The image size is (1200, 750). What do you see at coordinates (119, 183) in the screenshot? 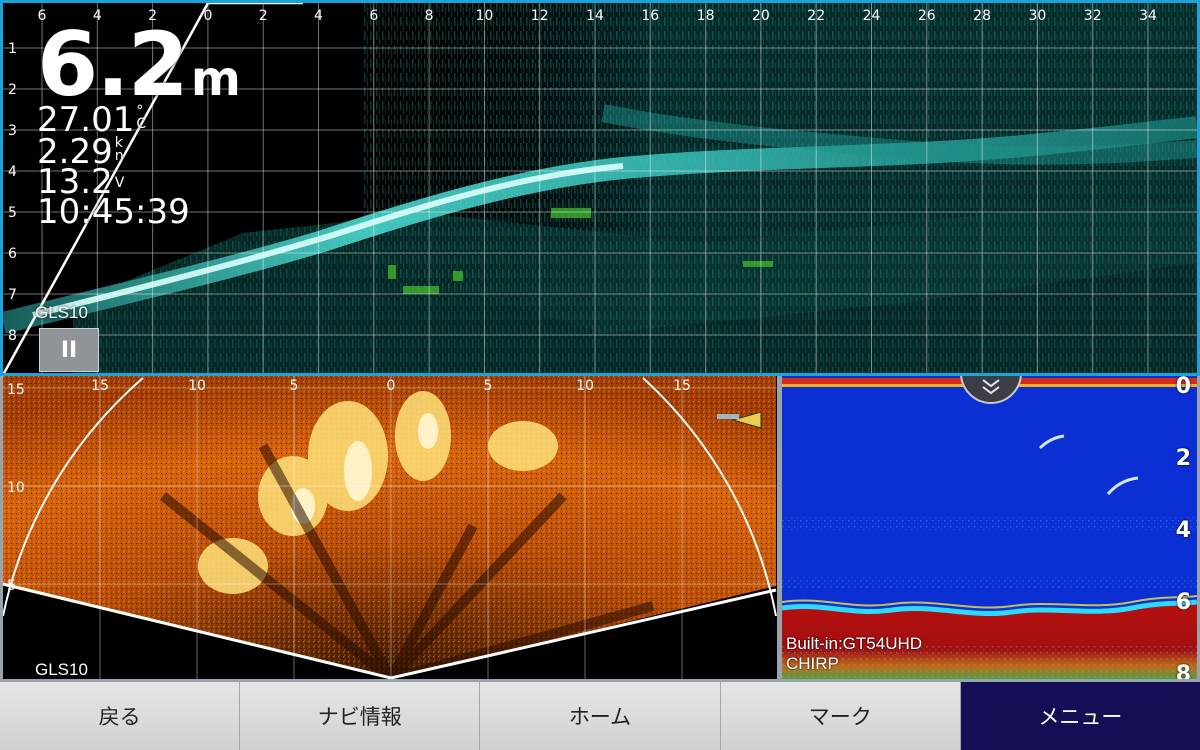
I see `voltage-unit: V` at bounding box center [119, 183].